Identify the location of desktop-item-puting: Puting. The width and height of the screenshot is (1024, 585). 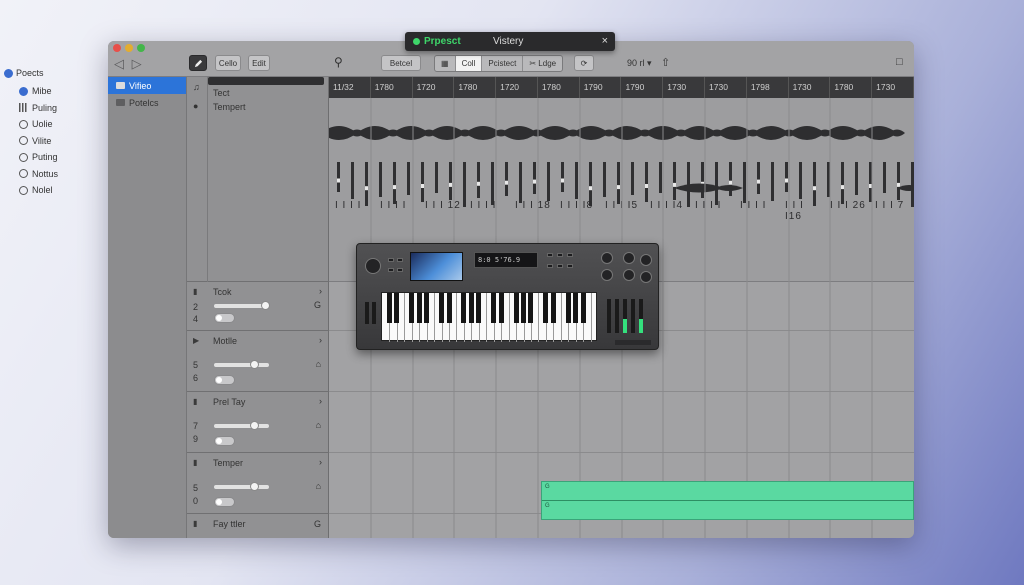
(49, 157).